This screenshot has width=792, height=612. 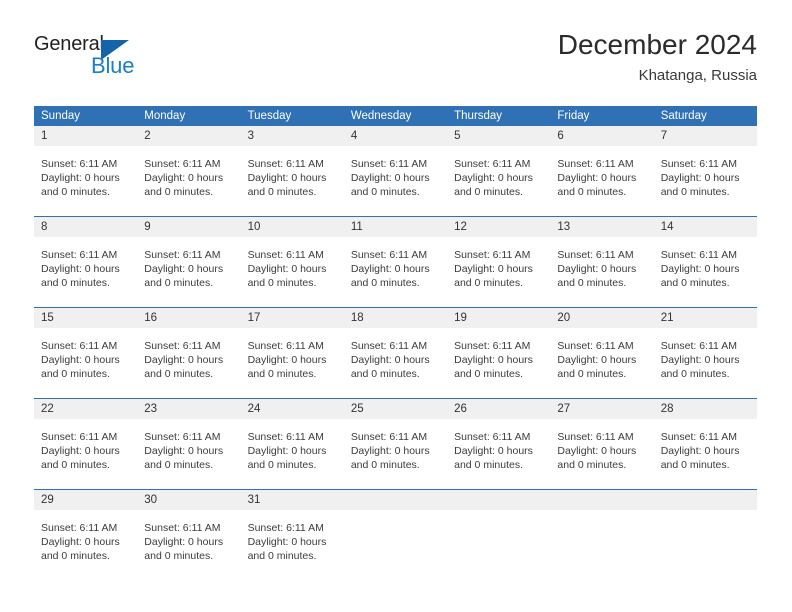 What do you see at coordinates (705, 545) in the screenshot?
I see `day-cell-empty` at bounding box center [705, 545].